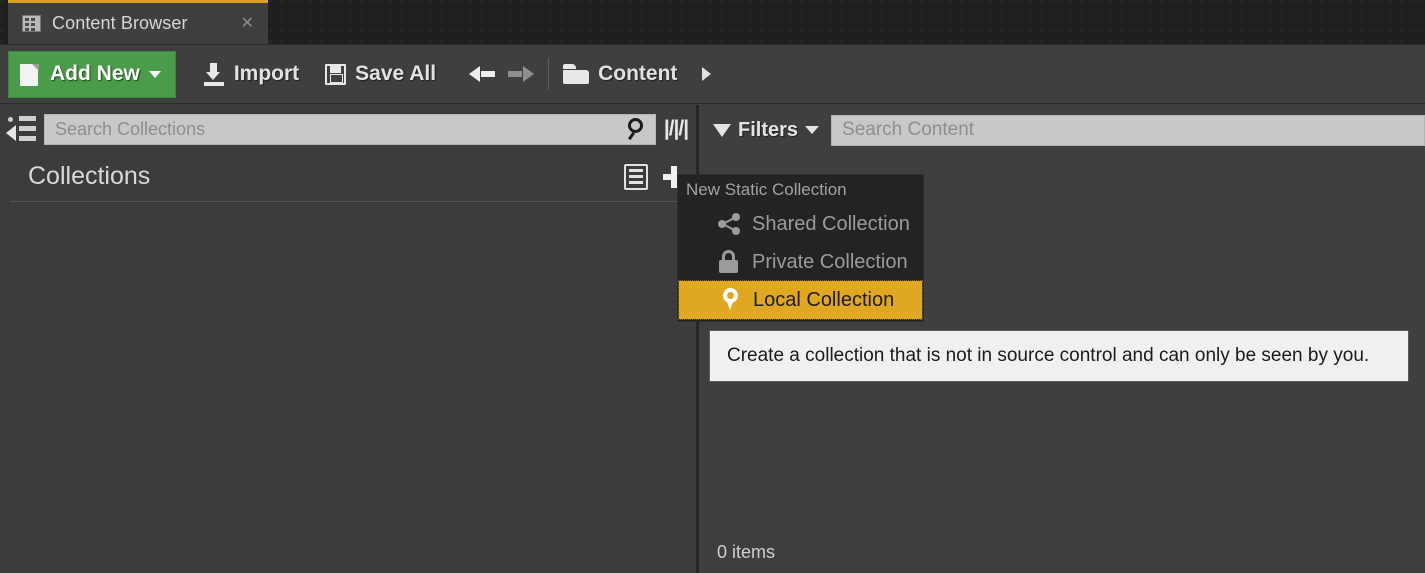  I want to click on collections-divider, so click(348, 201).